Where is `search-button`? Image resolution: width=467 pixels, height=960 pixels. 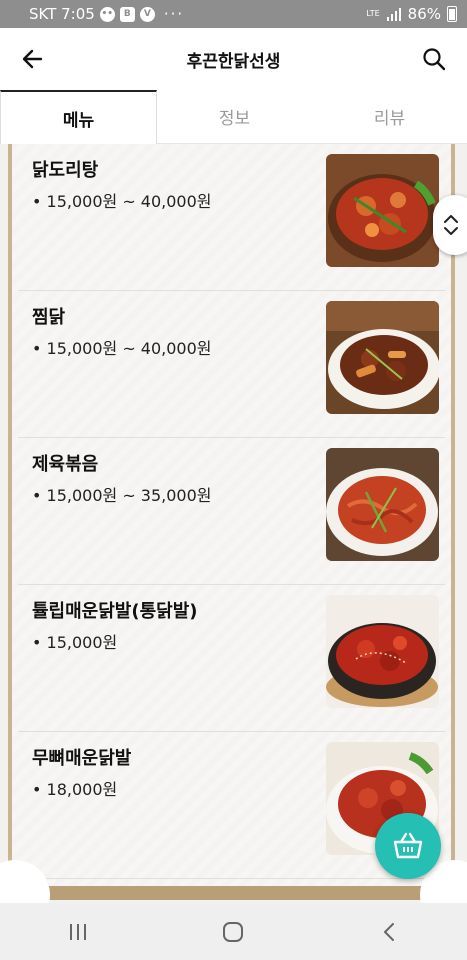 search-button is located at coordinates (434, 59).